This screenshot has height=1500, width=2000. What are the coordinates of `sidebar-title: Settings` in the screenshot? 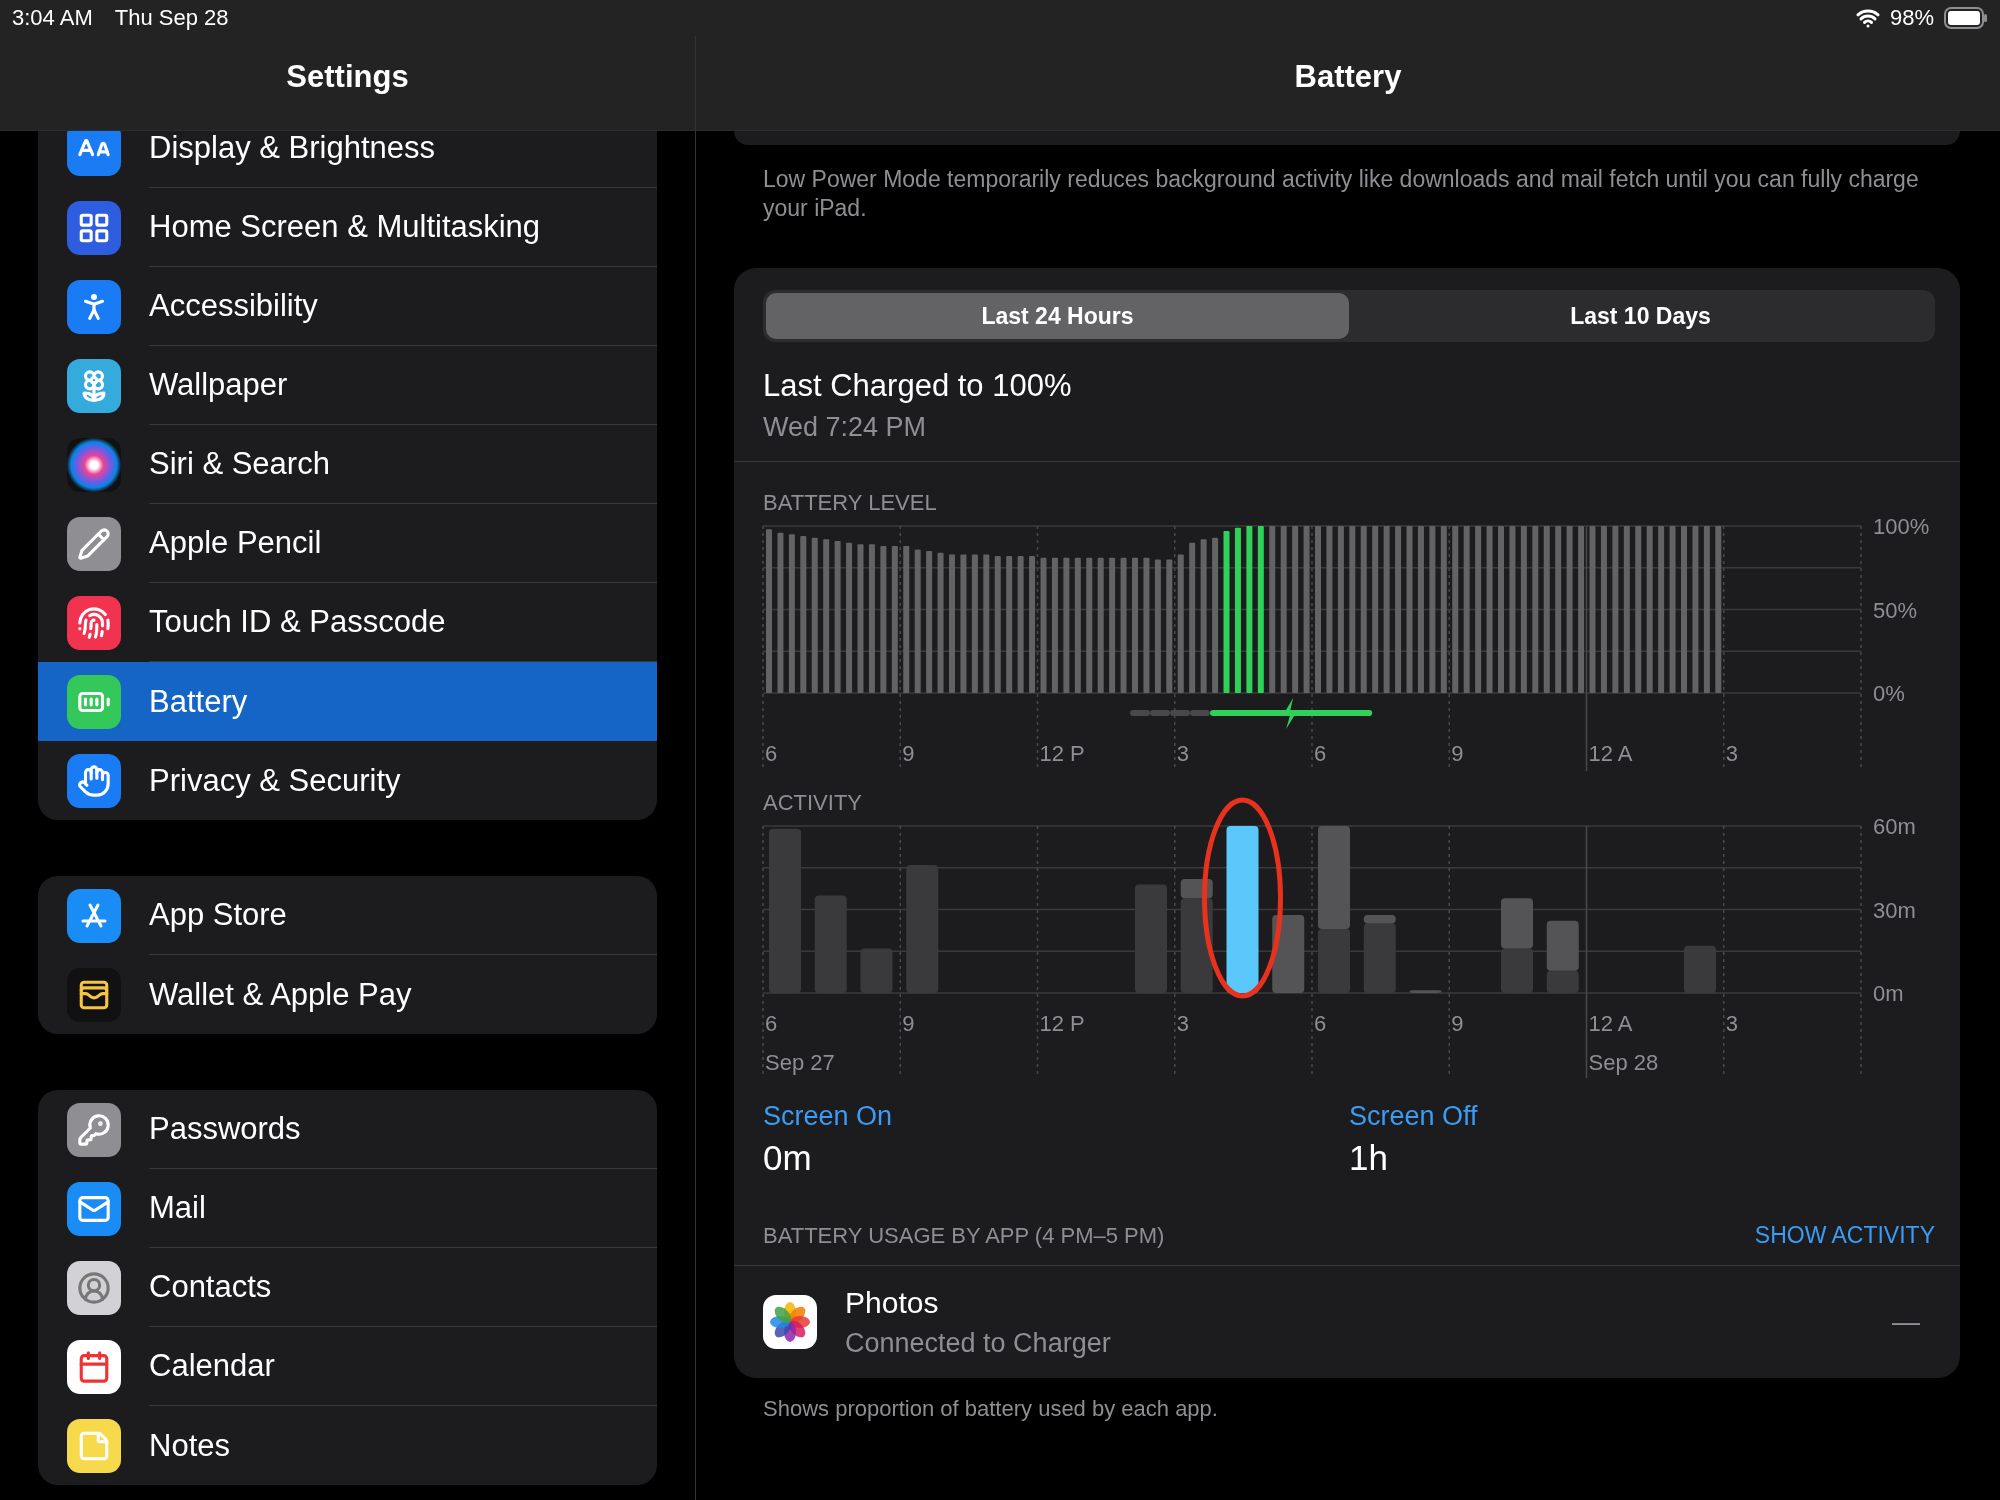 It's located at (347, 77).